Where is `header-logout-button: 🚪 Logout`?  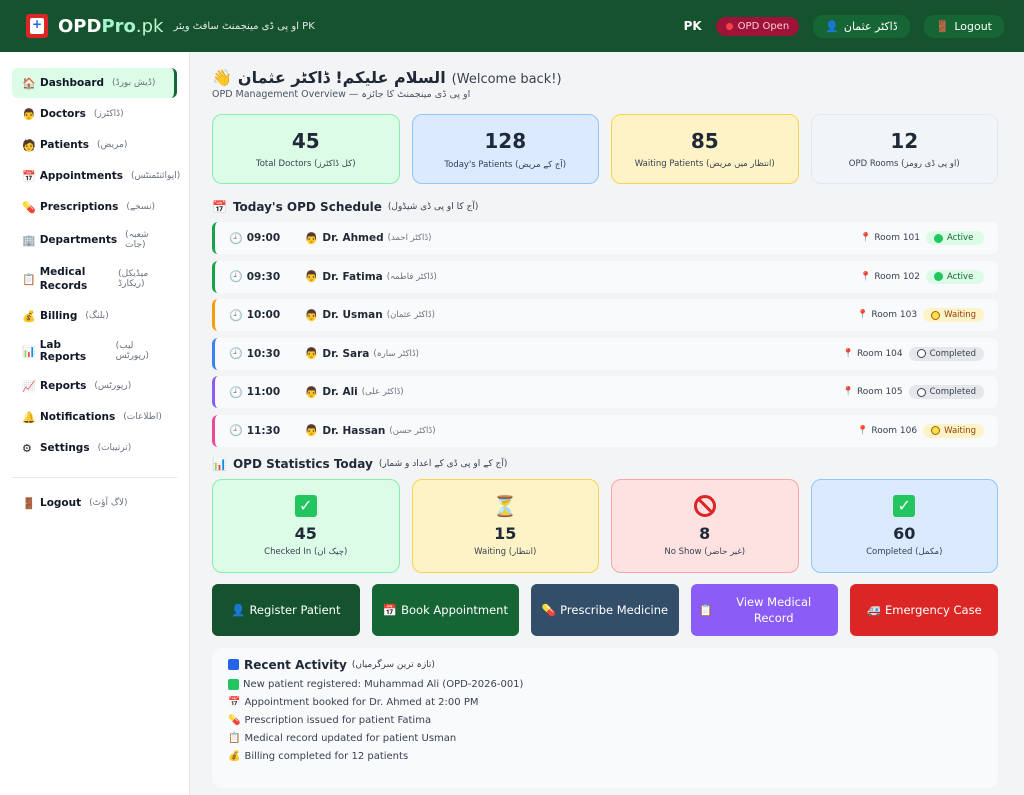
header-logout-button: 🚪 Logout is located at coordinates (963, 26).